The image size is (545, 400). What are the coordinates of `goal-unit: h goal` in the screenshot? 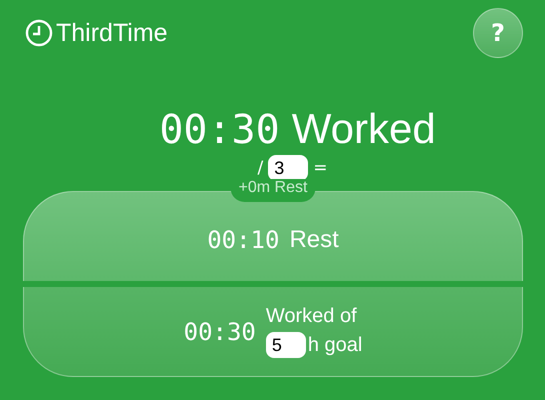 It's located at (335, 345).